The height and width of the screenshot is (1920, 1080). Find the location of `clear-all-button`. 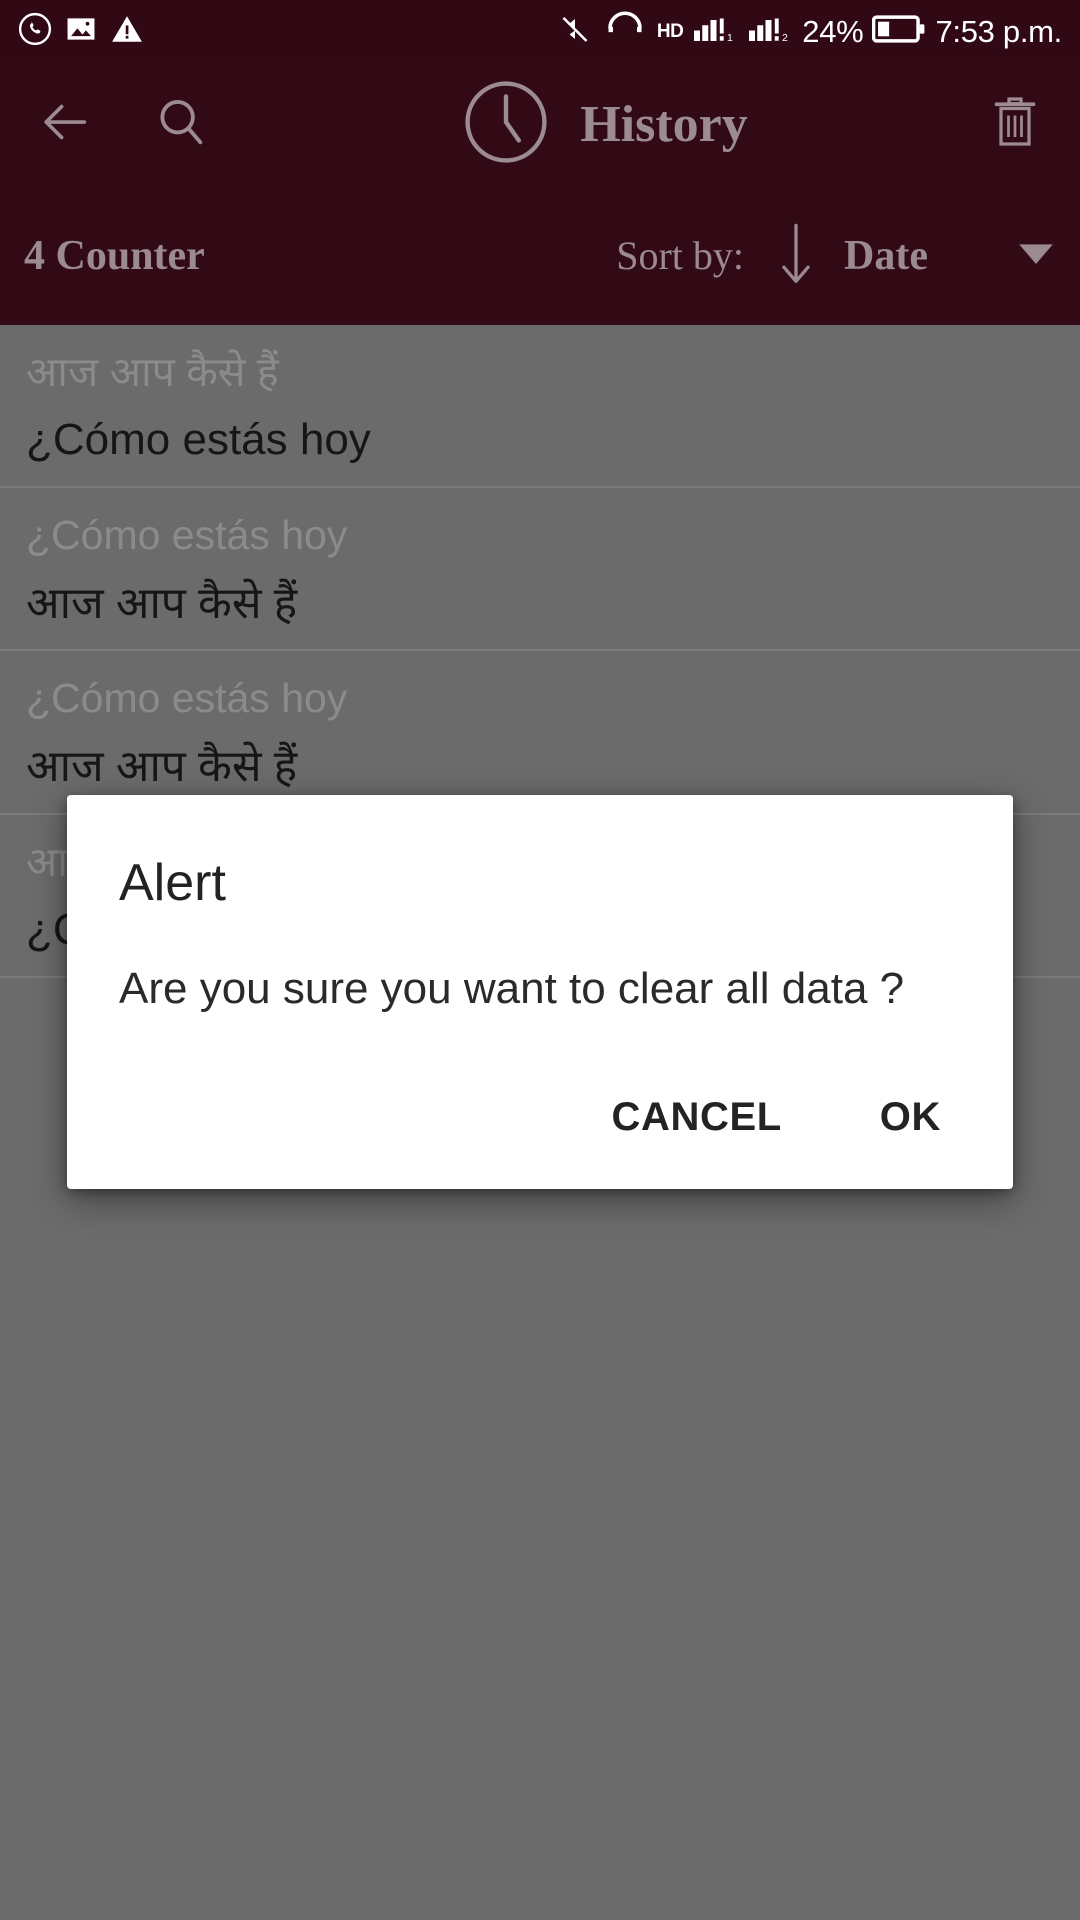

clear-all-button is located at coordinates (1015, 125).